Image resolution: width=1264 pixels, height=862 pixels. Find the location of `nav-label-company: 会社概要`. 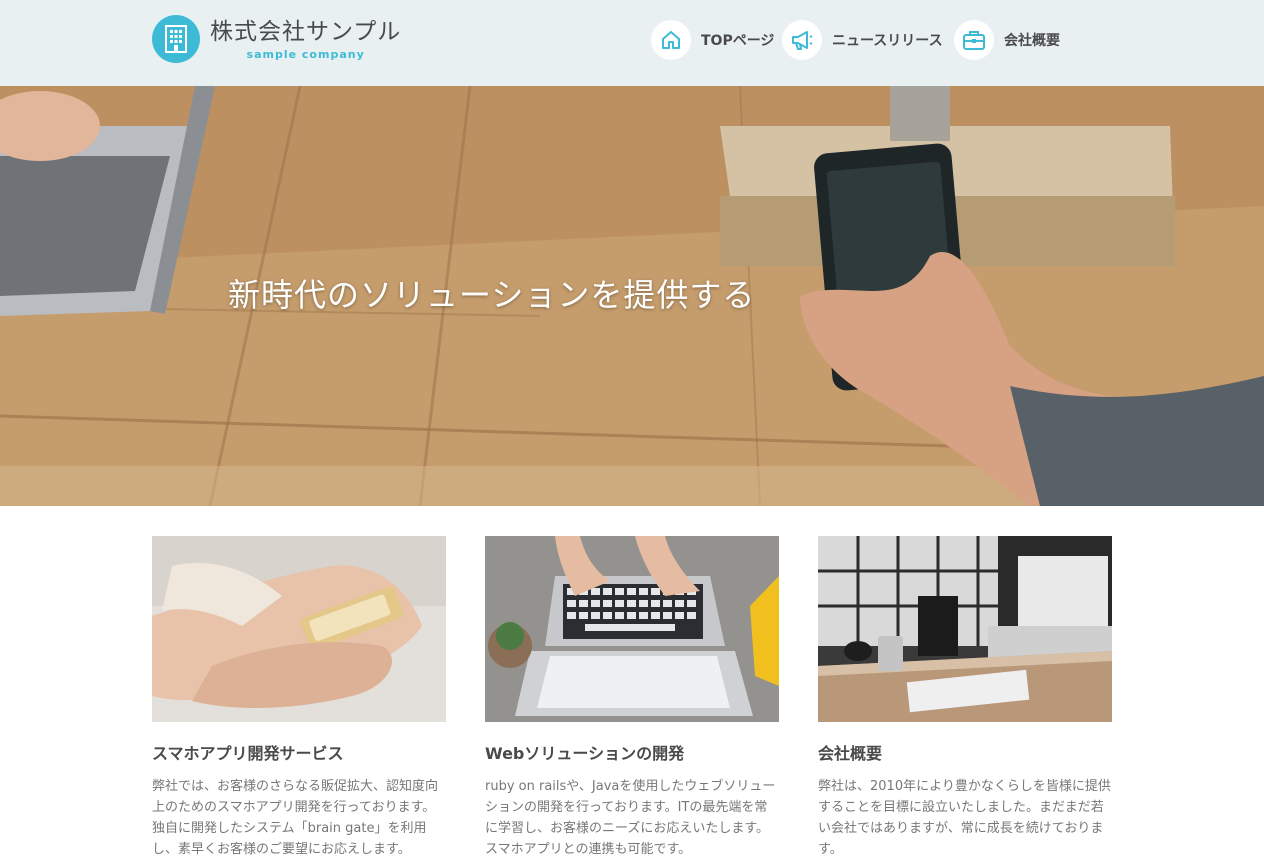

nav-label-company: 会社概要 is located at coordinates (1032, 41).